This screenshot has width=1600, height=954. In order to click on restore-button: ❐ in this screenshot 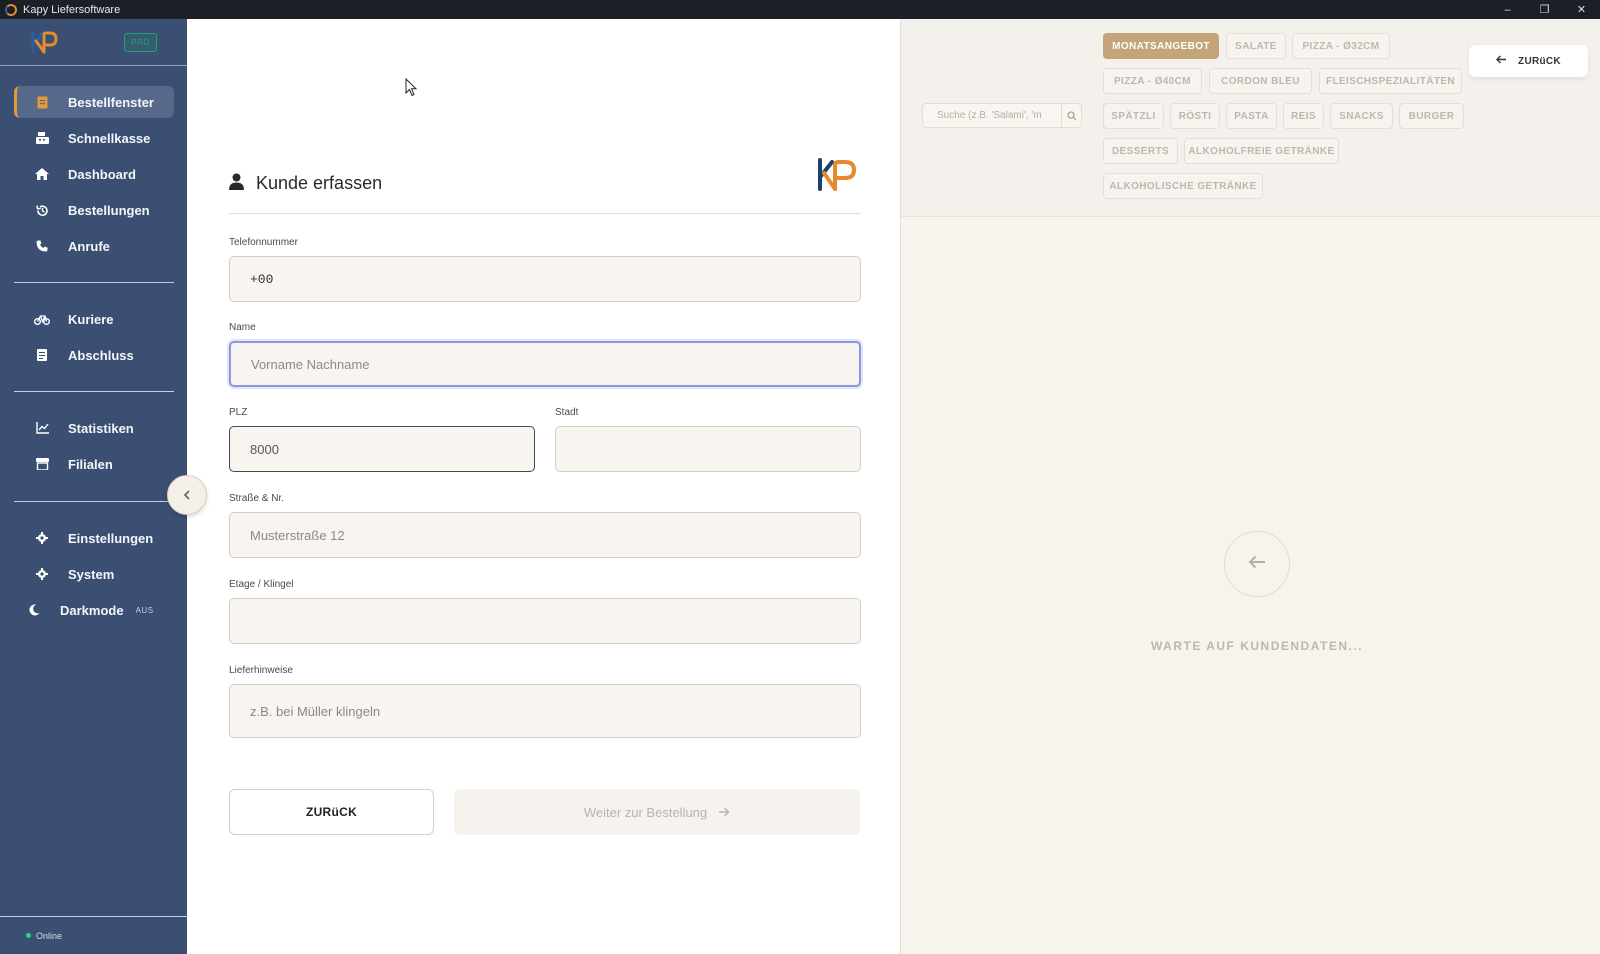, I will do `click(1544, 9)`.